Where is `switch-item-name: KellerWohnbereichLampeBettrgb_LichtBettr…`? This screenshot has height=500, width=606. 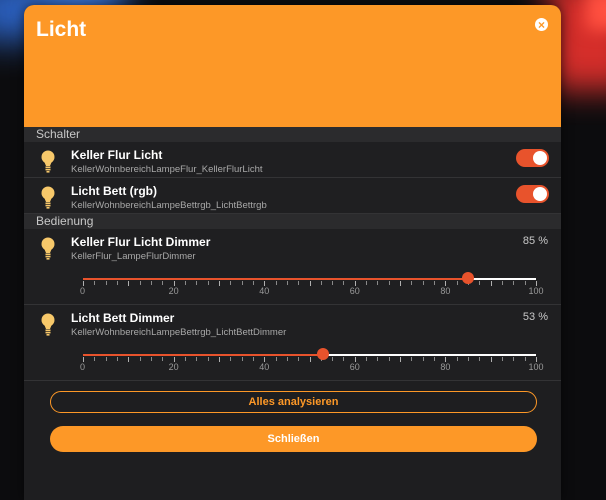
switch-item-name: KellerWohnbereichLampeBettrgb_LichtBettr… is located at coordinates (169, 205).